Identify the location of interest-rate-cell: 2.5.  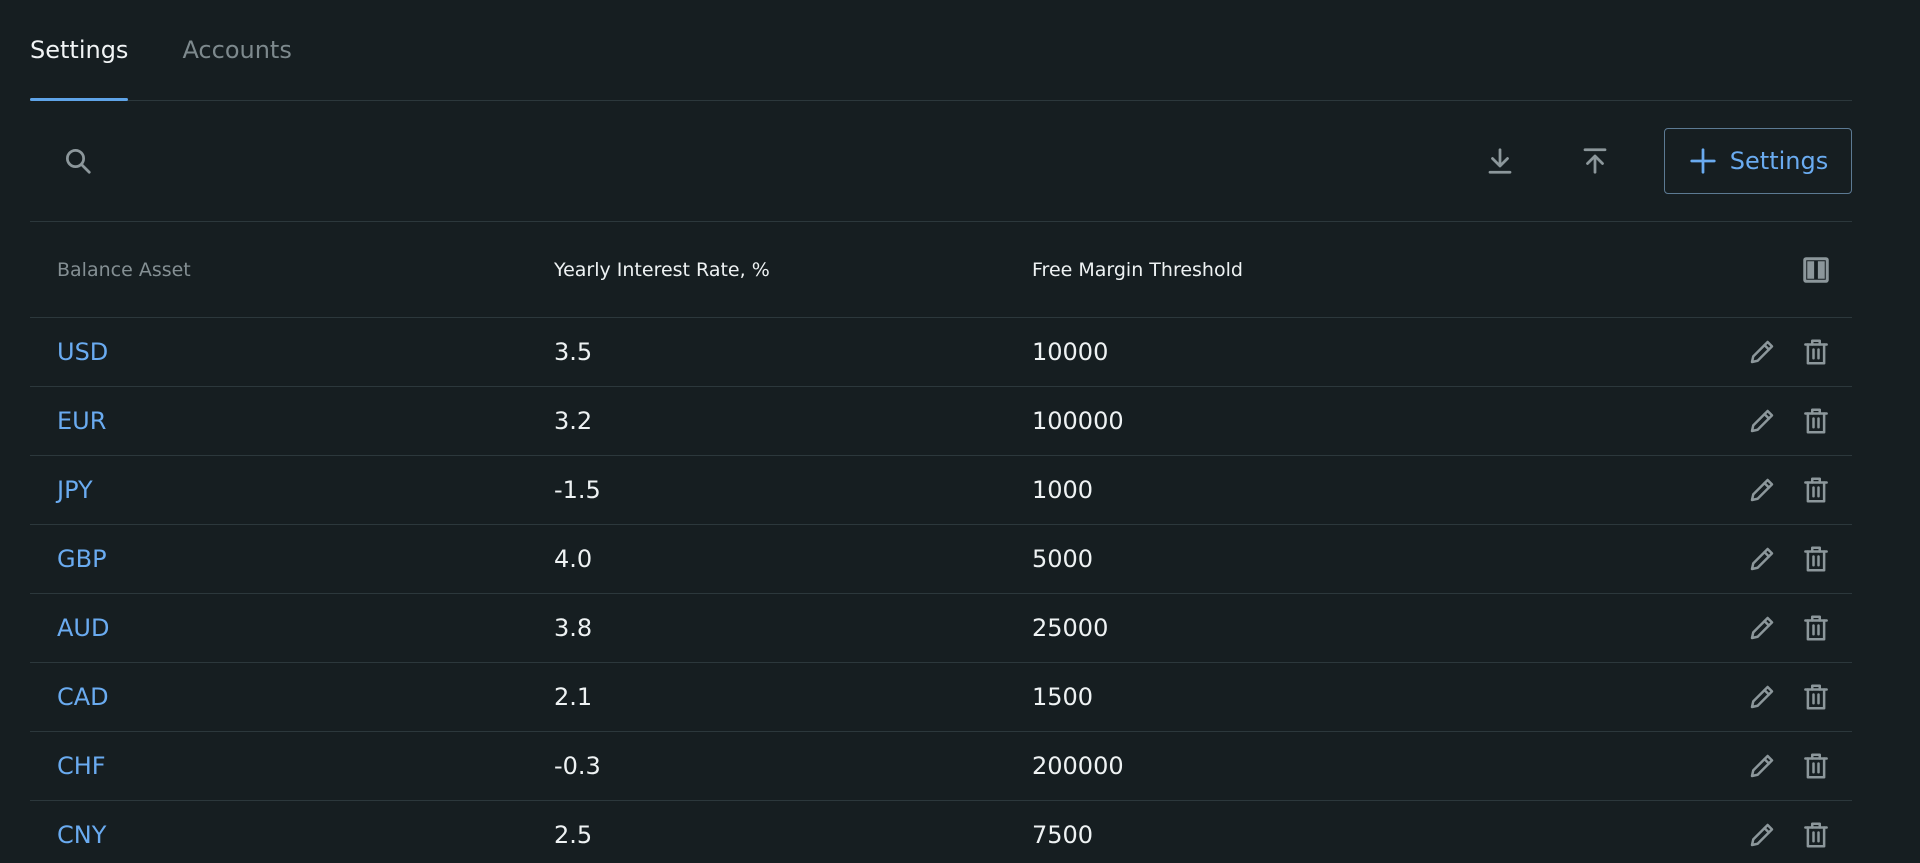
(573, 835).